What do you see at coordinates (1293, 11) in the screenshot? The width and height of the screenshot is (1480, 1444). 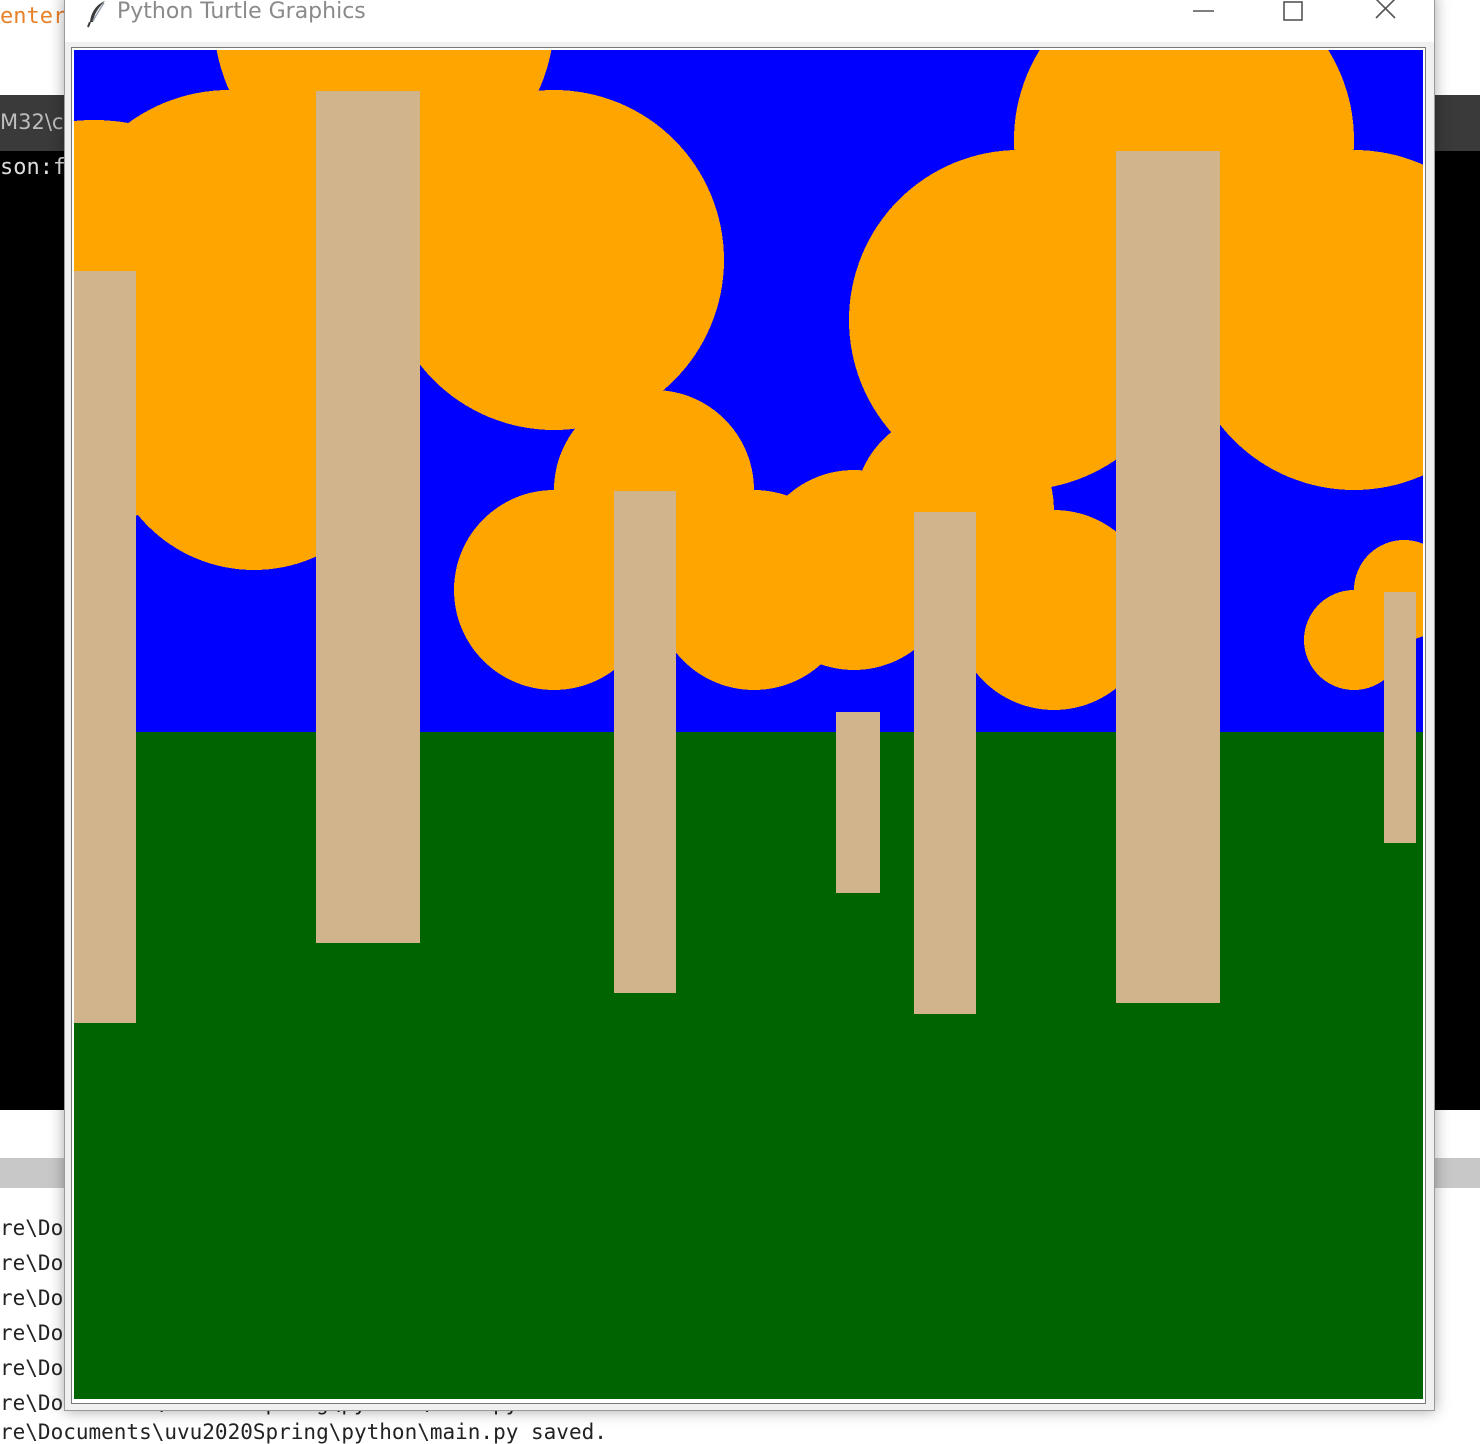 I see `maximize-icon` at bounding box center [1293, 11].